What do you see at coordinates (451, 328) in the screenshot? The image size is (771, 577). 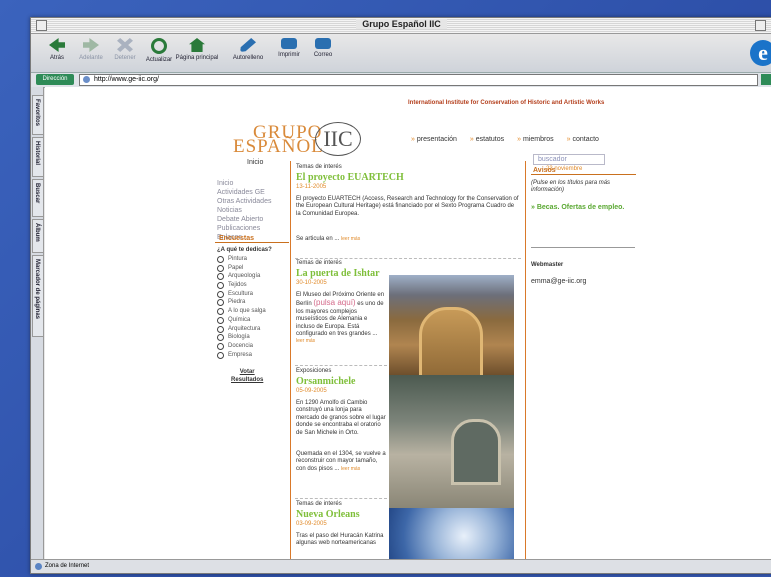 I see `ishtar-gate-photo` at bounding box center [451, 328].